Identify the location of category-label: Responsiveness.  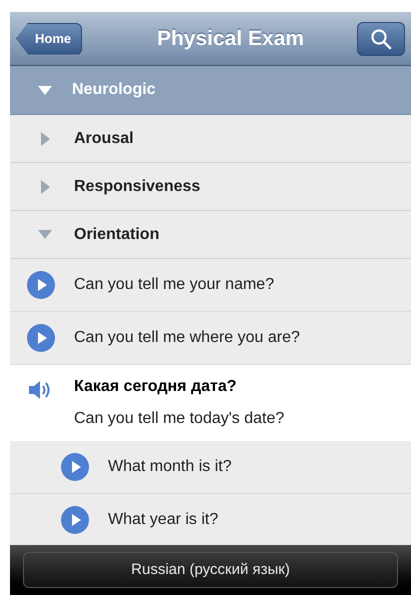
(137, 186).